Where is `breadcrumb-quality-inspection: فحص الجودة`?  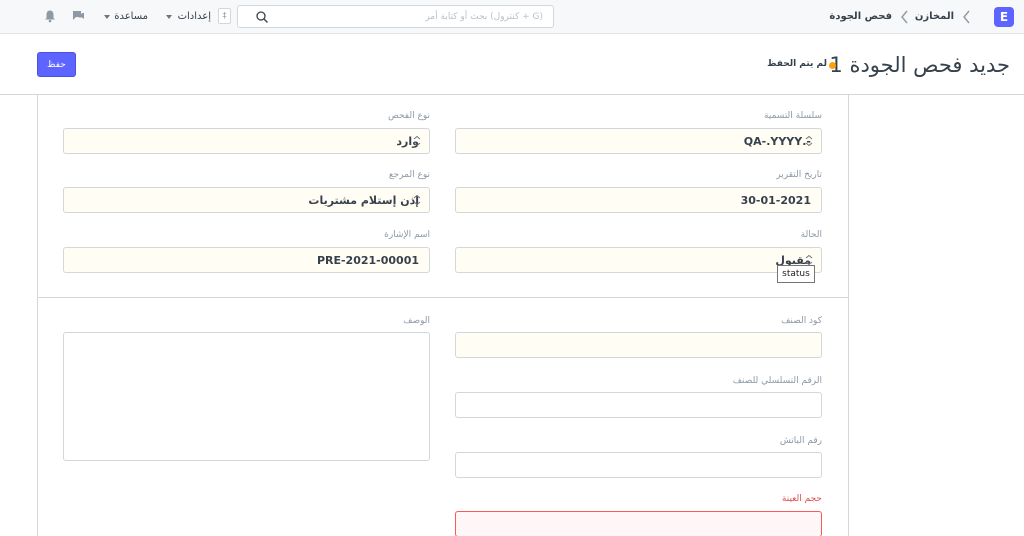
breadcrumb-quality-inspection: فحص الجودة is located at coordinates (860, 16).